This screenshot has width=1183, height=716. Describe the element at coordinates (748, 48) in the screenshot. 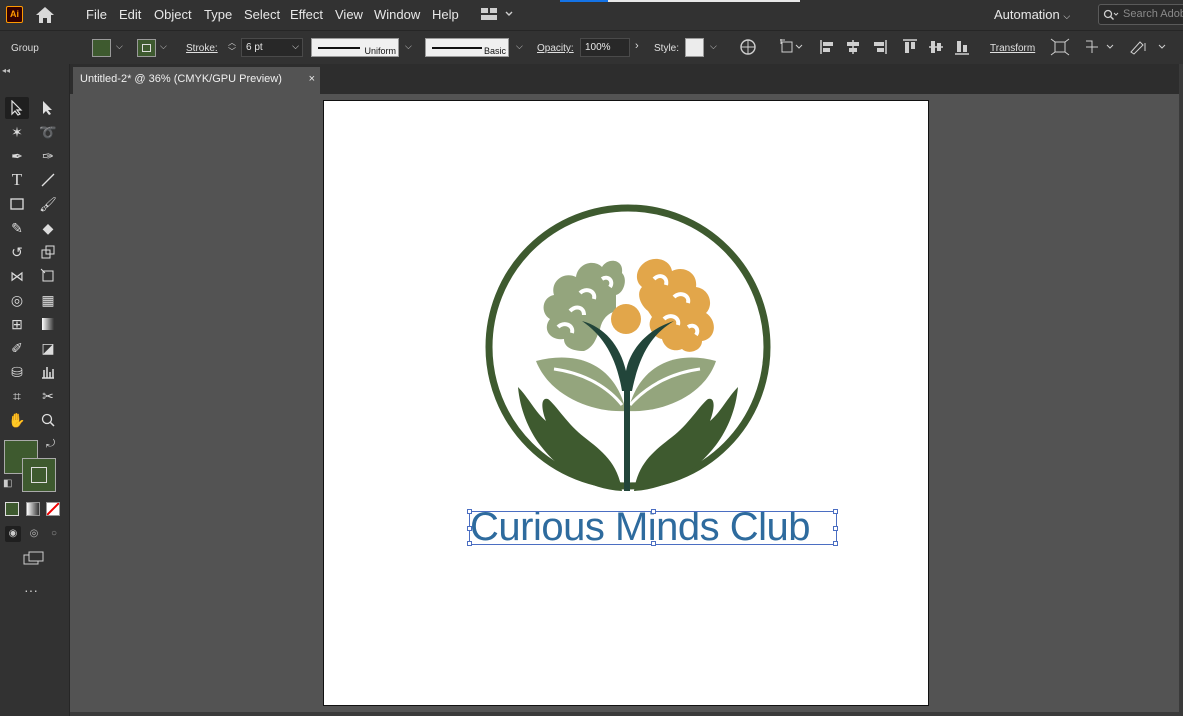

I see `recolor-artwork-icon` at that location.